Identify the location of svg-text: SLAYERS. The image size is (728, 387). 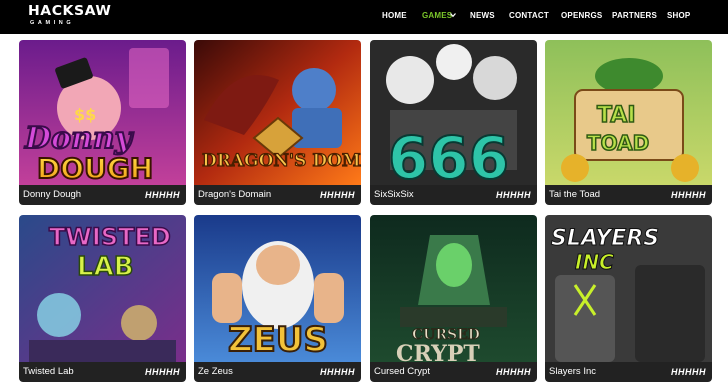
(605, 238).